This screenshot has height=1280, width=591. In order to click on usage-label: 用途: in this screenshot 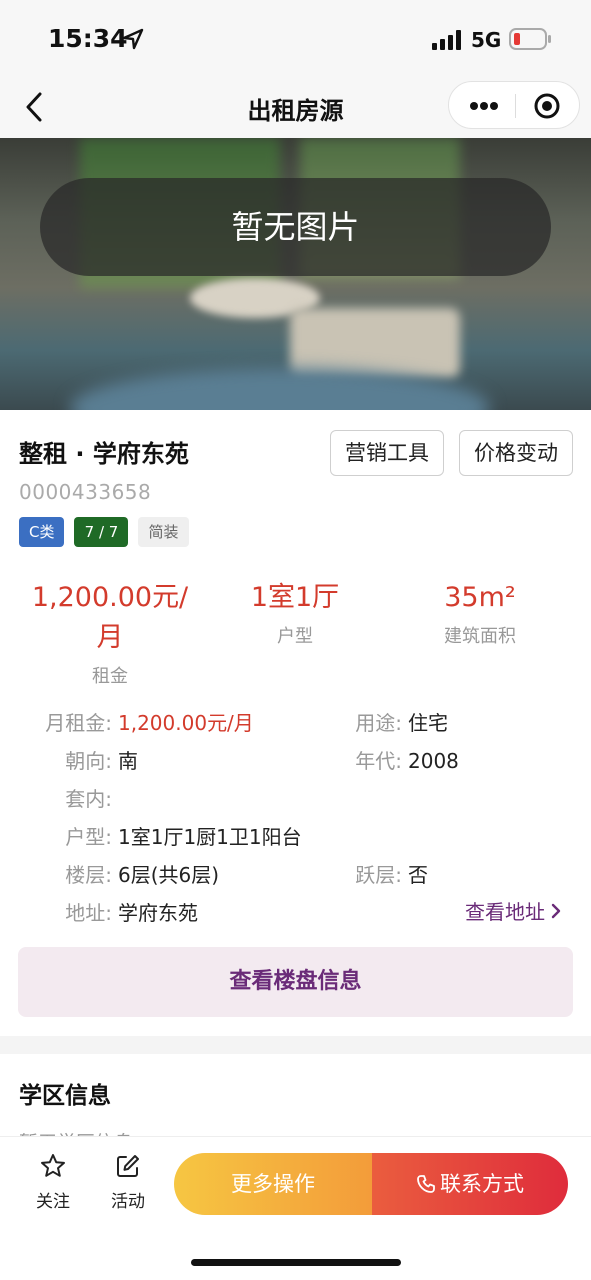, I will do `click(378, 723)`.